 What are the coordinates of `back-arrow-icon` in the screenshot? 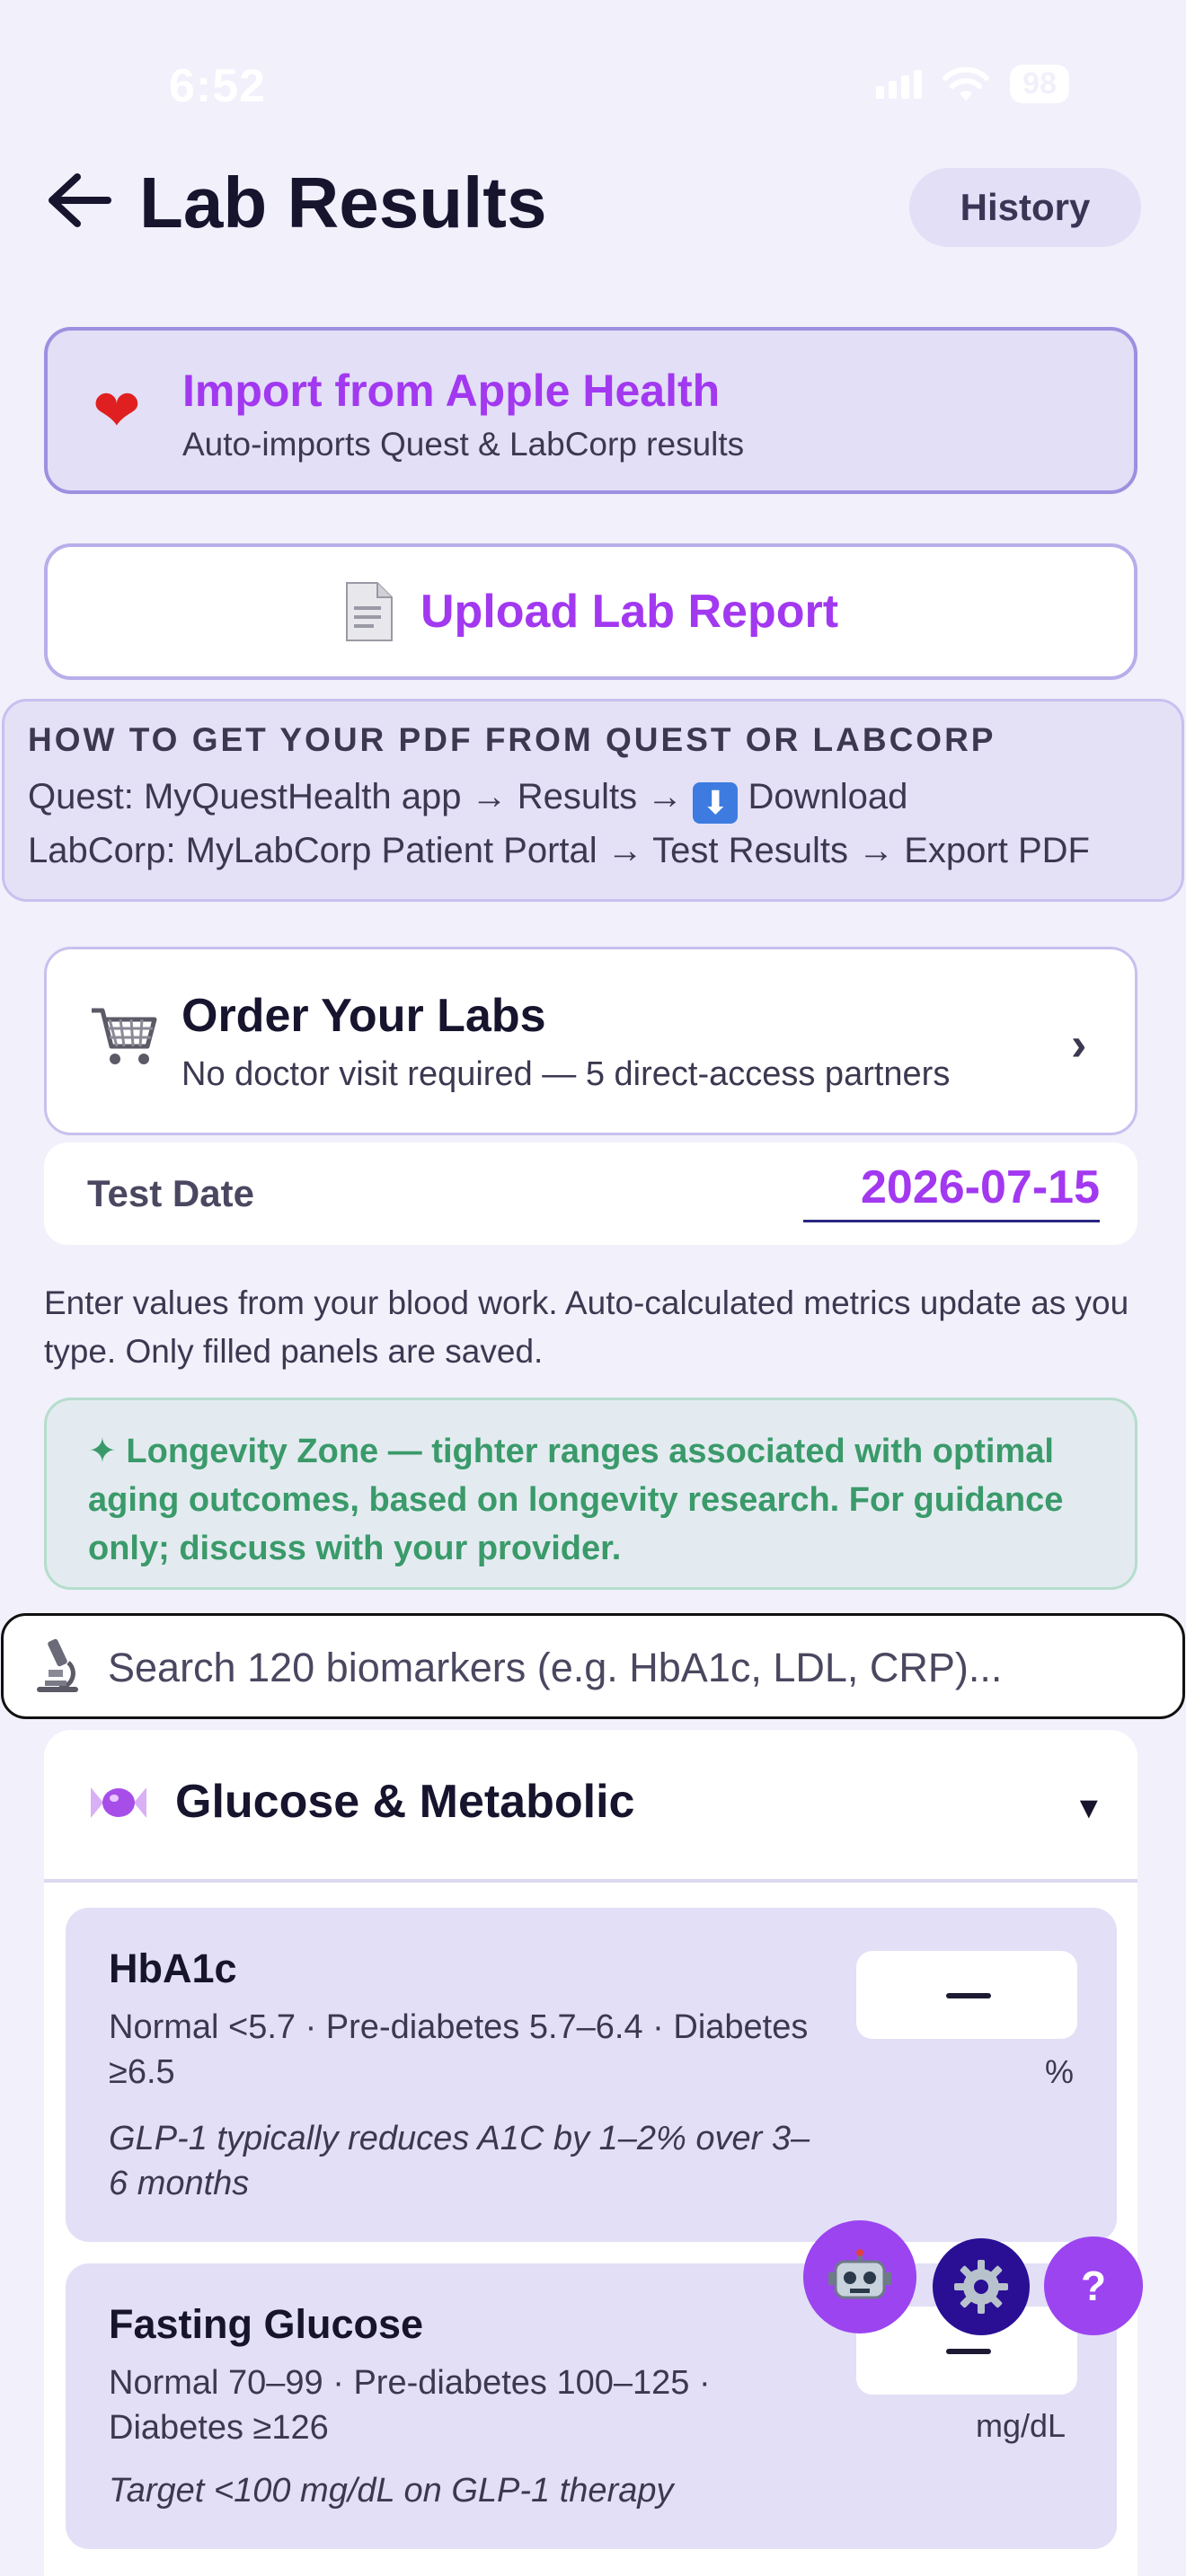 It's located at (78, 200).